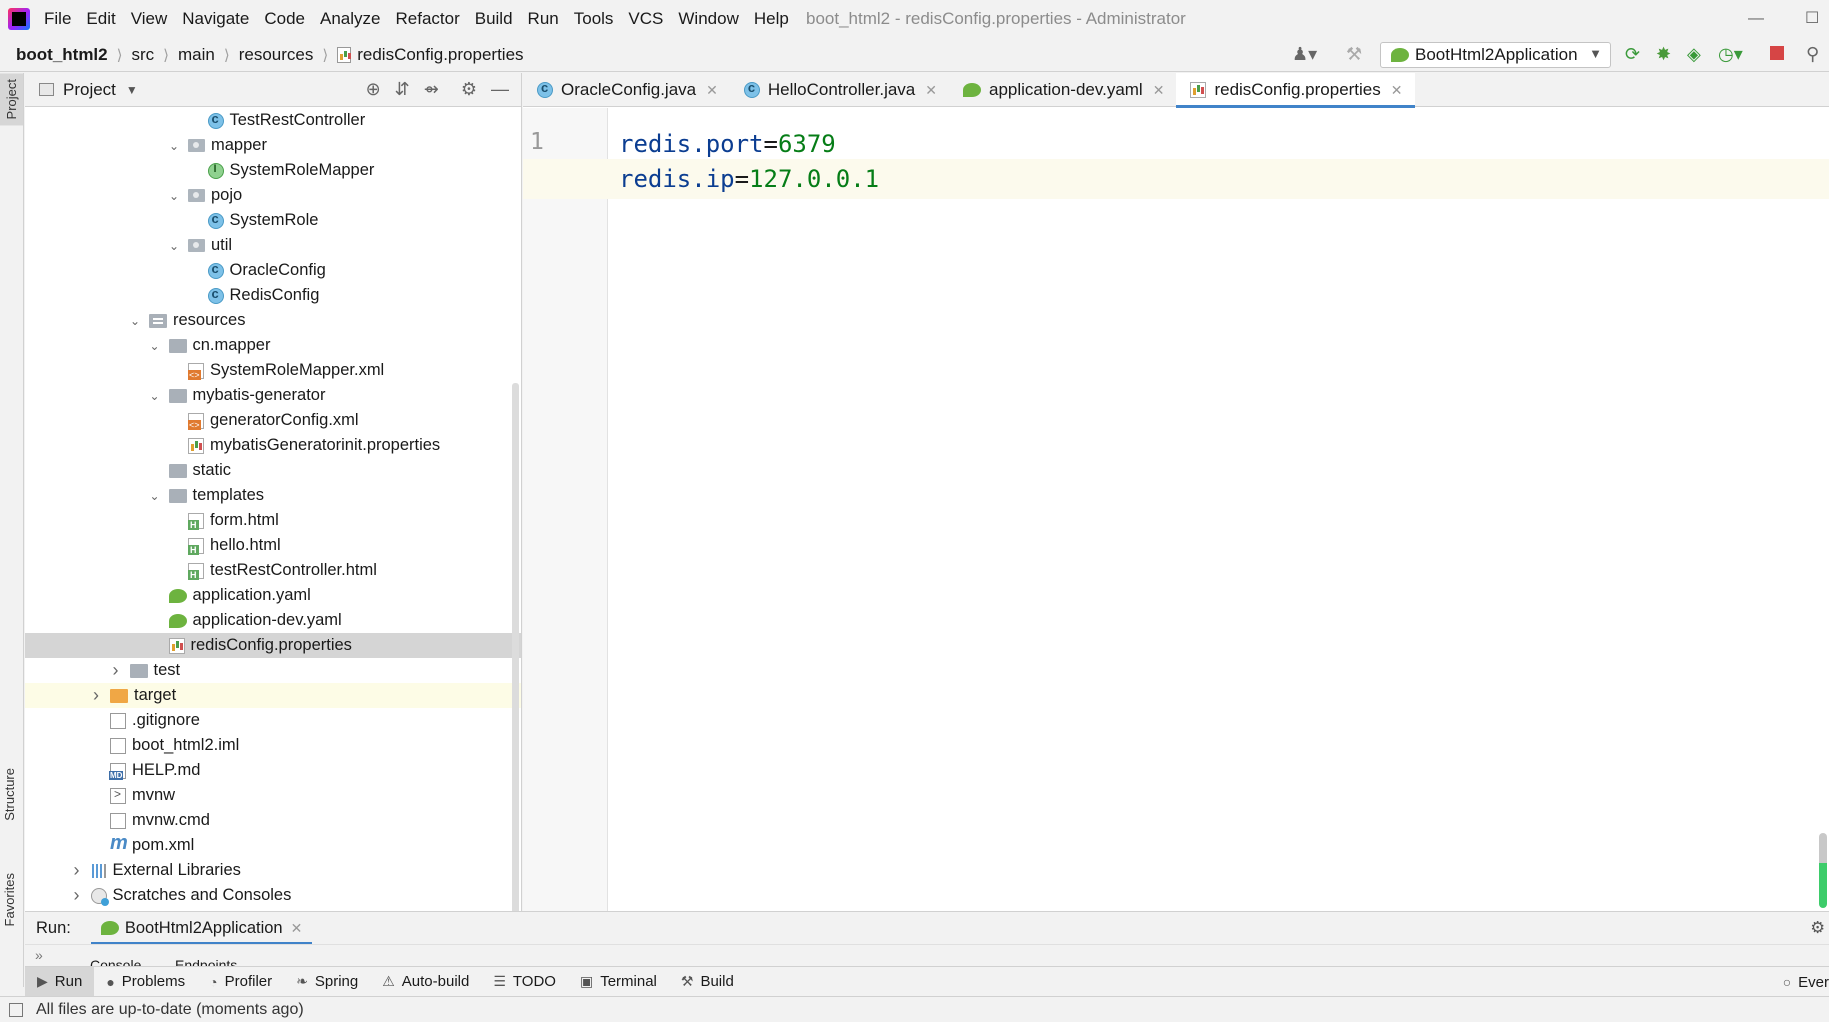 Image resolution: width=1829 pixels, height=1022 pixels. Describe the element at coordinates (240, 982) in the screenshot. I see `tool-tab-profiler: ◔ Profiler` at that location.